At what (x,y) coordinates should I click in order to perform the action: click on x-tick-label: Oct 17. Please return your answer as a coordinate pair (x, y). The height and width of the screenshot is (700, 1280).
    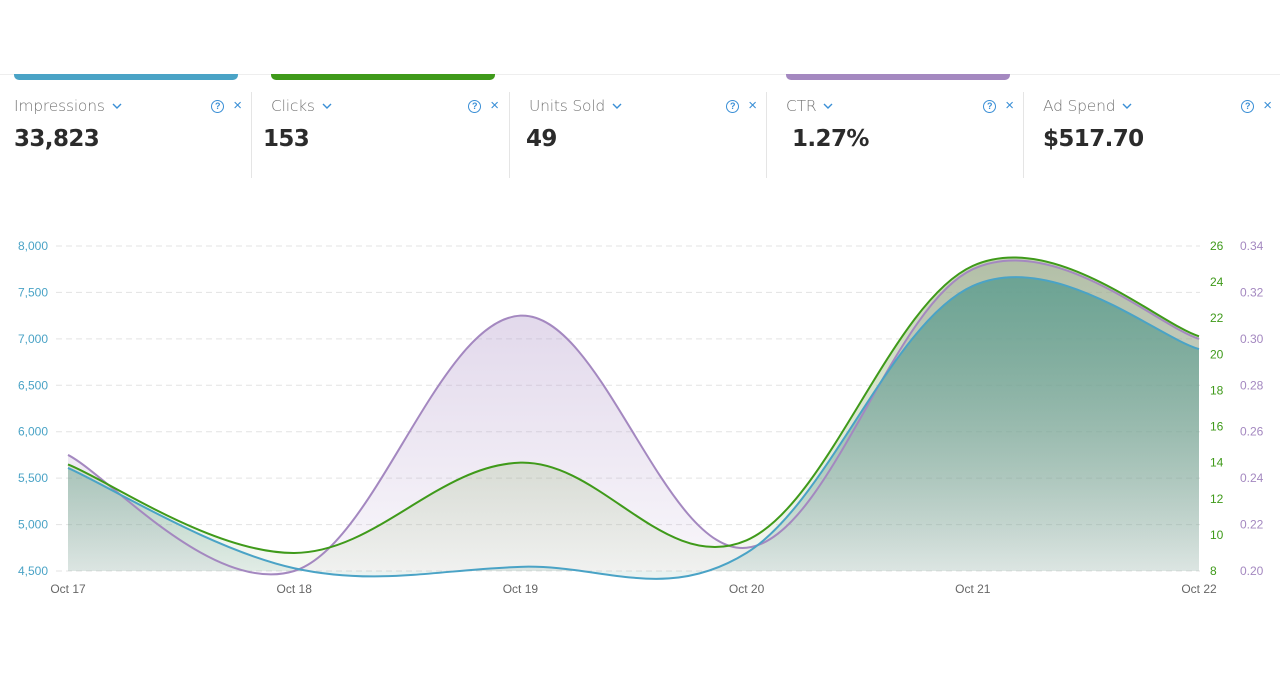
    Looking at the image, I should click on (68, 589).